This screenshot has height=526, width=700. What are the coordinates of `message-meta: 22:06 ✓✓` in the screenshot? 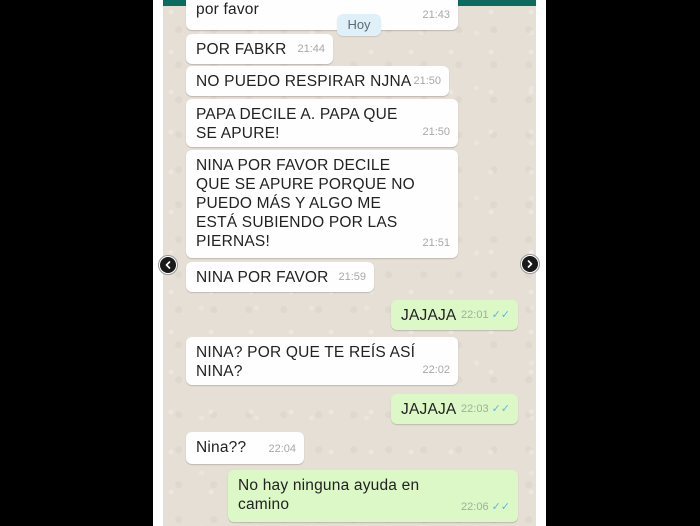 It's located at (485, 507).